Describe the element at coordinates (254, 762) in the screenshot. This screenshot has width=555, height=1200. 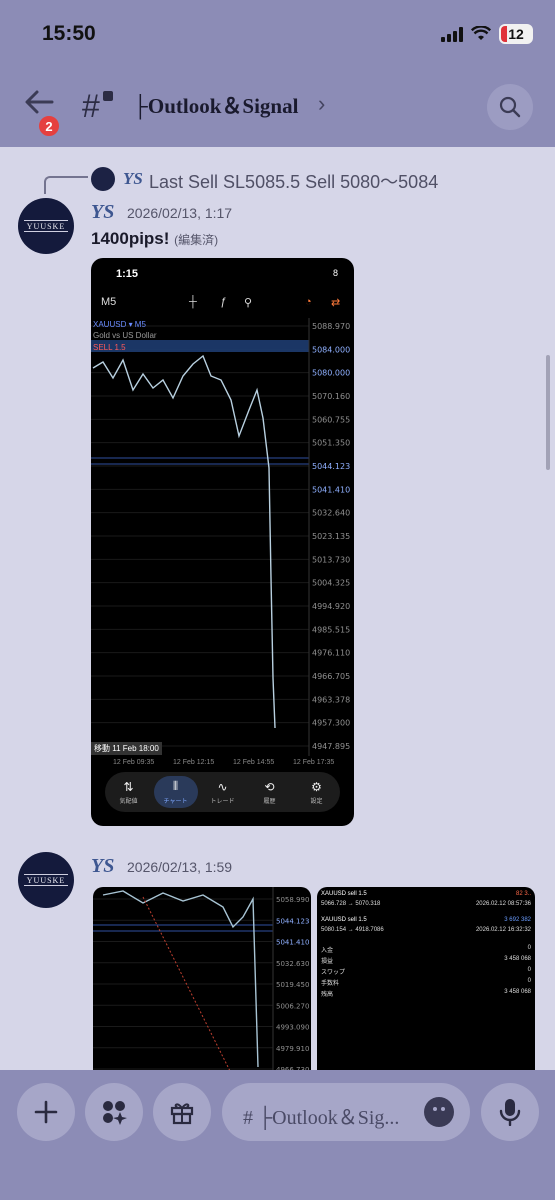
I see `date-tick: 12 Feb 14:55` at that location.